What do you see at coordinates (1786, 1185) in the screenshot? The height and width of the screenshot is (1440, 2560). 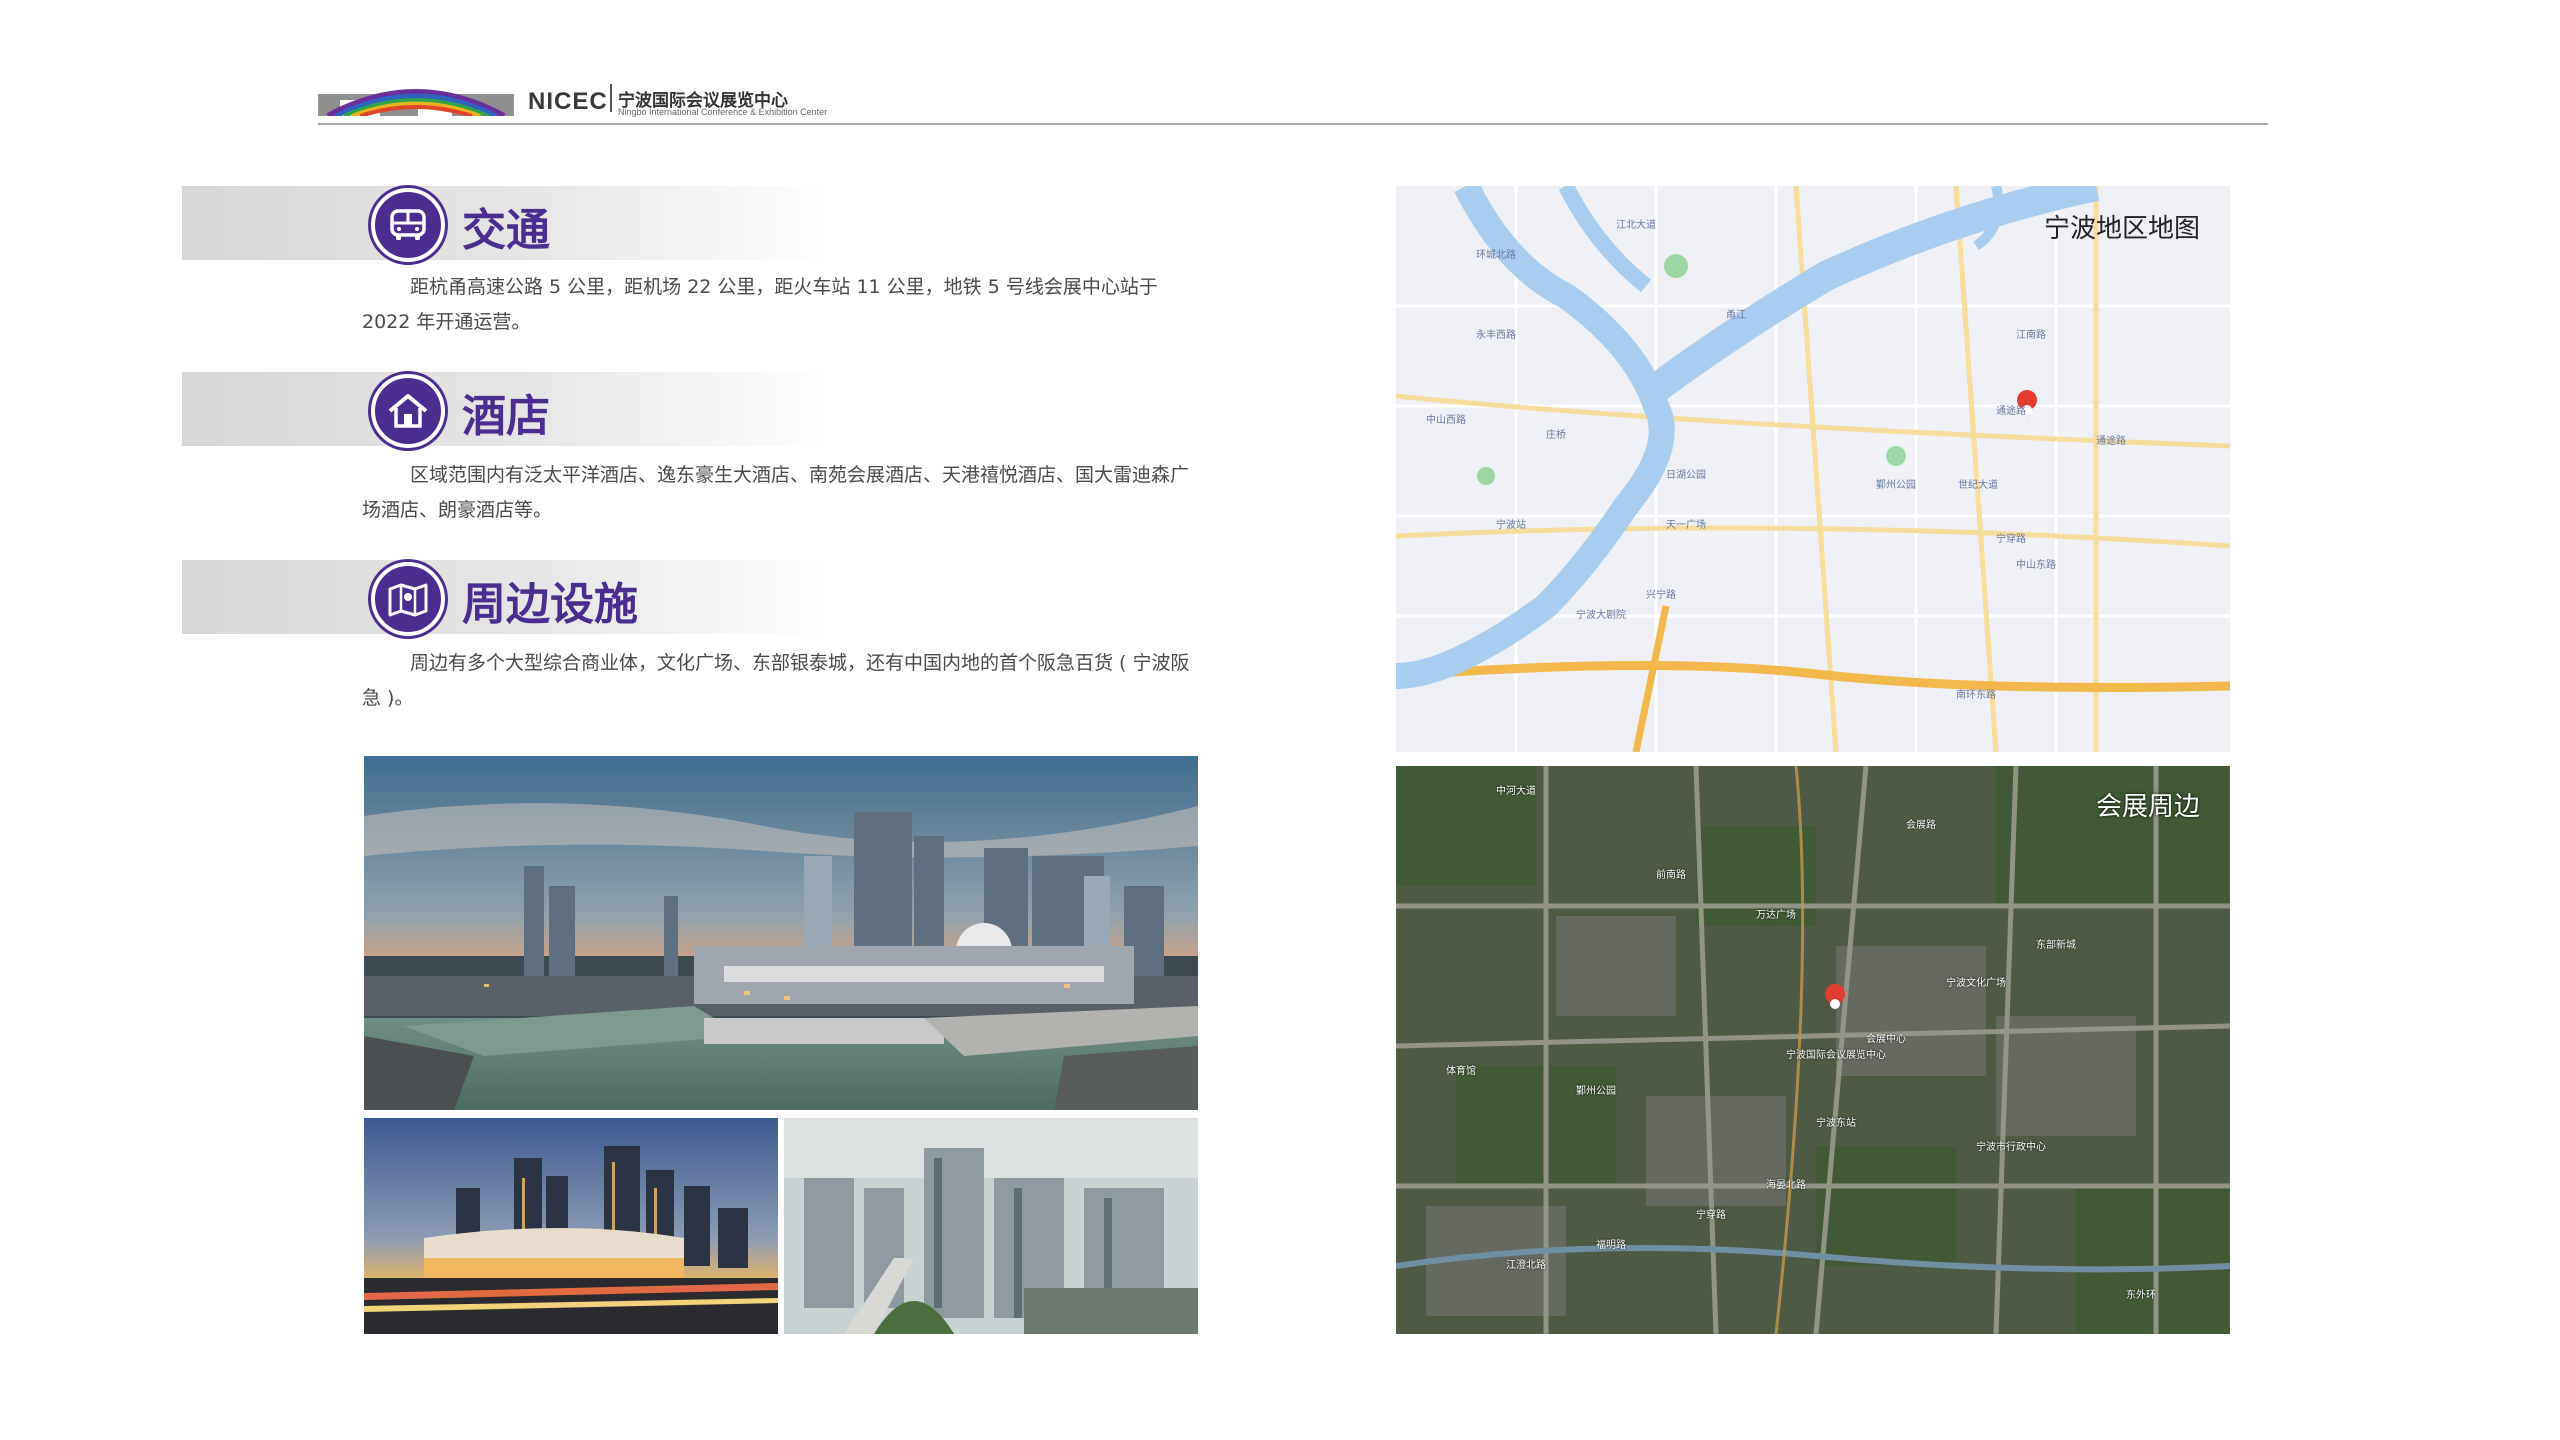 I see `map-poi: 海晏北路` at bounding box center [1786, 1185].